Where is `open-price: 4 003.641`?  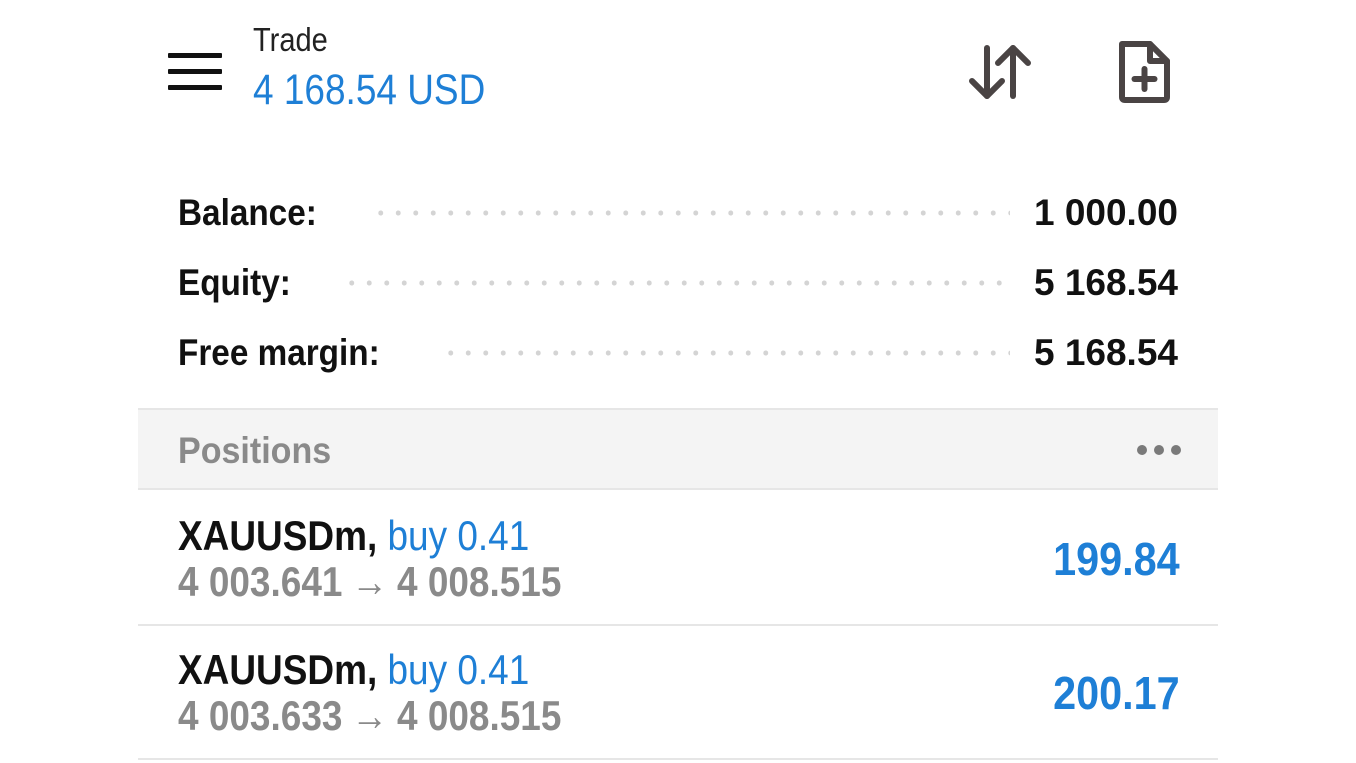 open-price: 4 003.641 is located at coordinates (260, 581).